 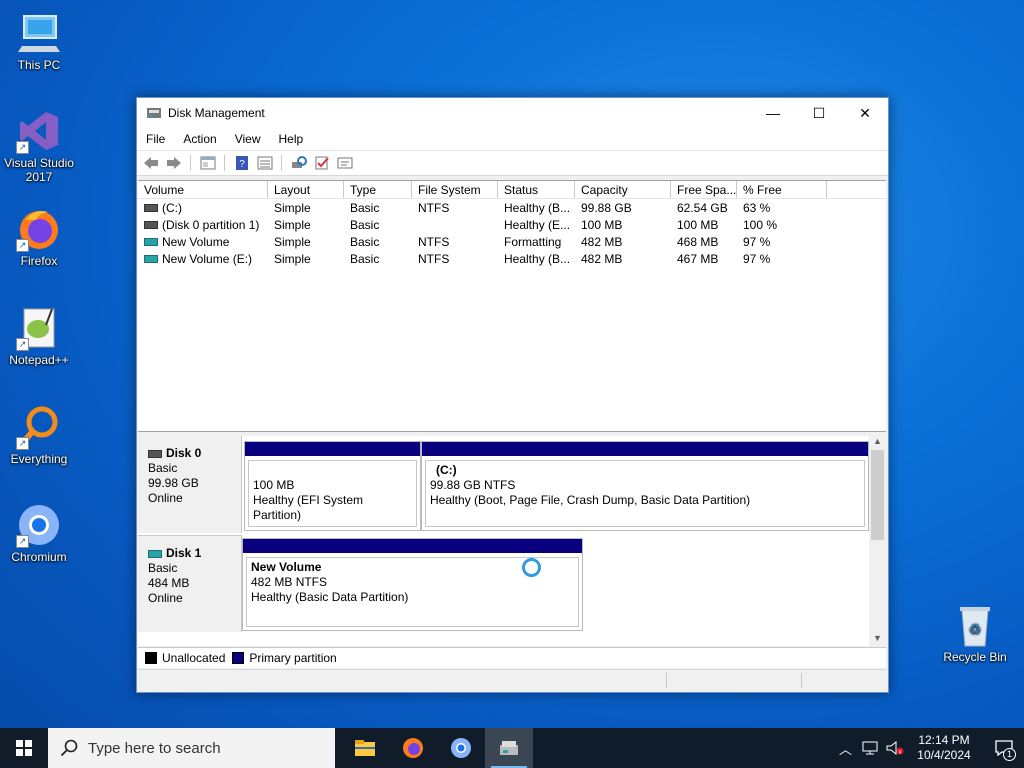 I want to click on column-header-type: Type, so click(x=378, y=189).